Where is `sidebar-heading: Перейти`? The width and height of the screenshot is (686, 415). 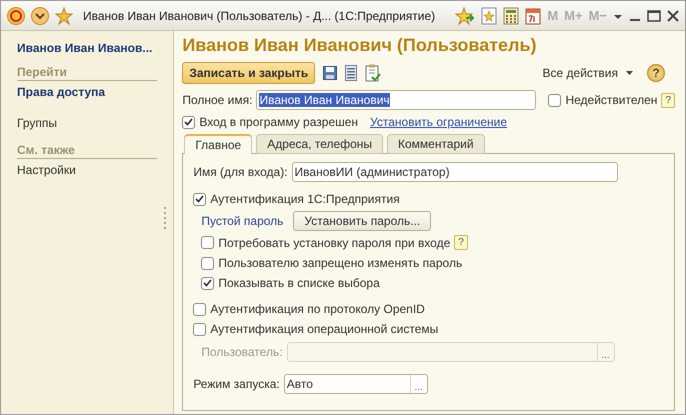 sidebar-heading: Перейти is located at coordinates (87, 73).